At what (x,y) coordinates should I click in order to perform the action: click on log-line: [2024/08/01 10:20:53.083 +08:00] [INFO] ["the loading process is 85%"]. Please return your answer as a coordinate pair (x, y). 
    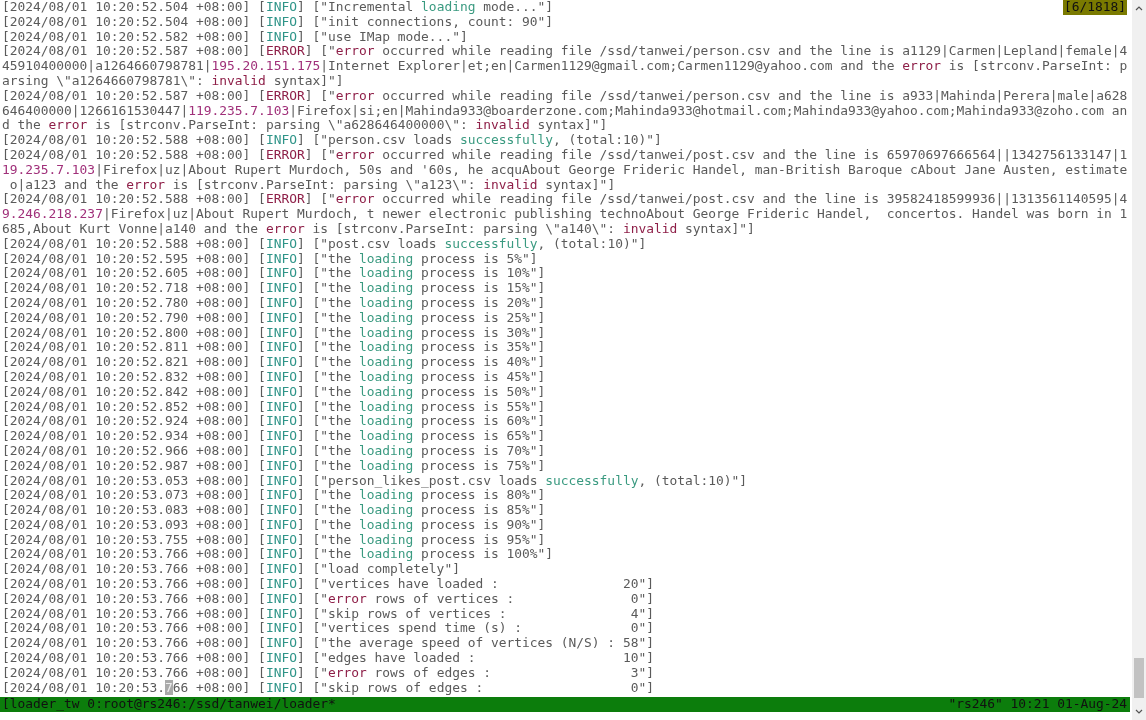
    Looking at the image, I should click on (274, 510).